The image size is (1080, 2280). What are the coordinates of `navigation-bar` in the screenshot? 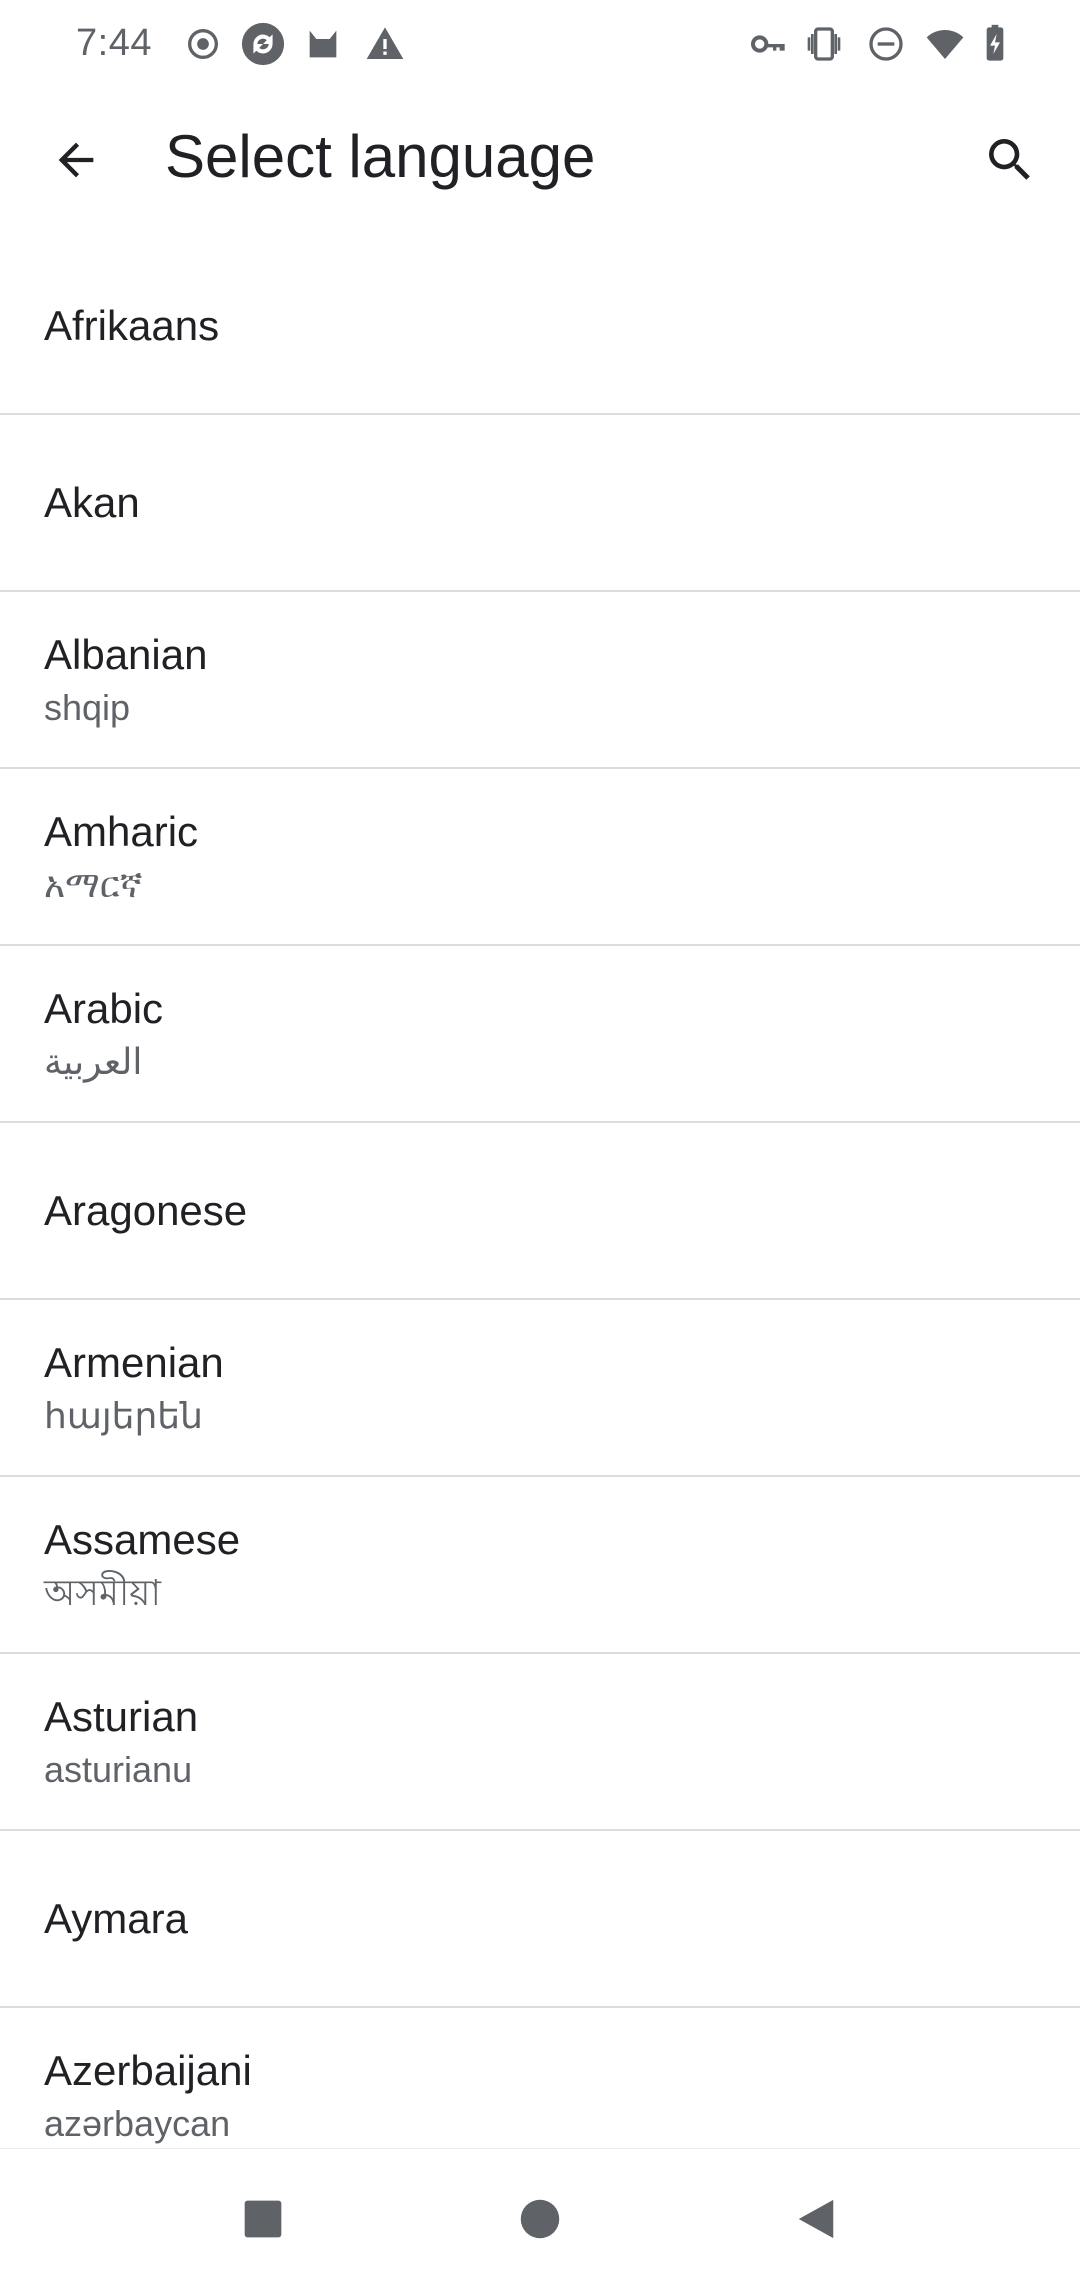 It's located at (540, 2214).